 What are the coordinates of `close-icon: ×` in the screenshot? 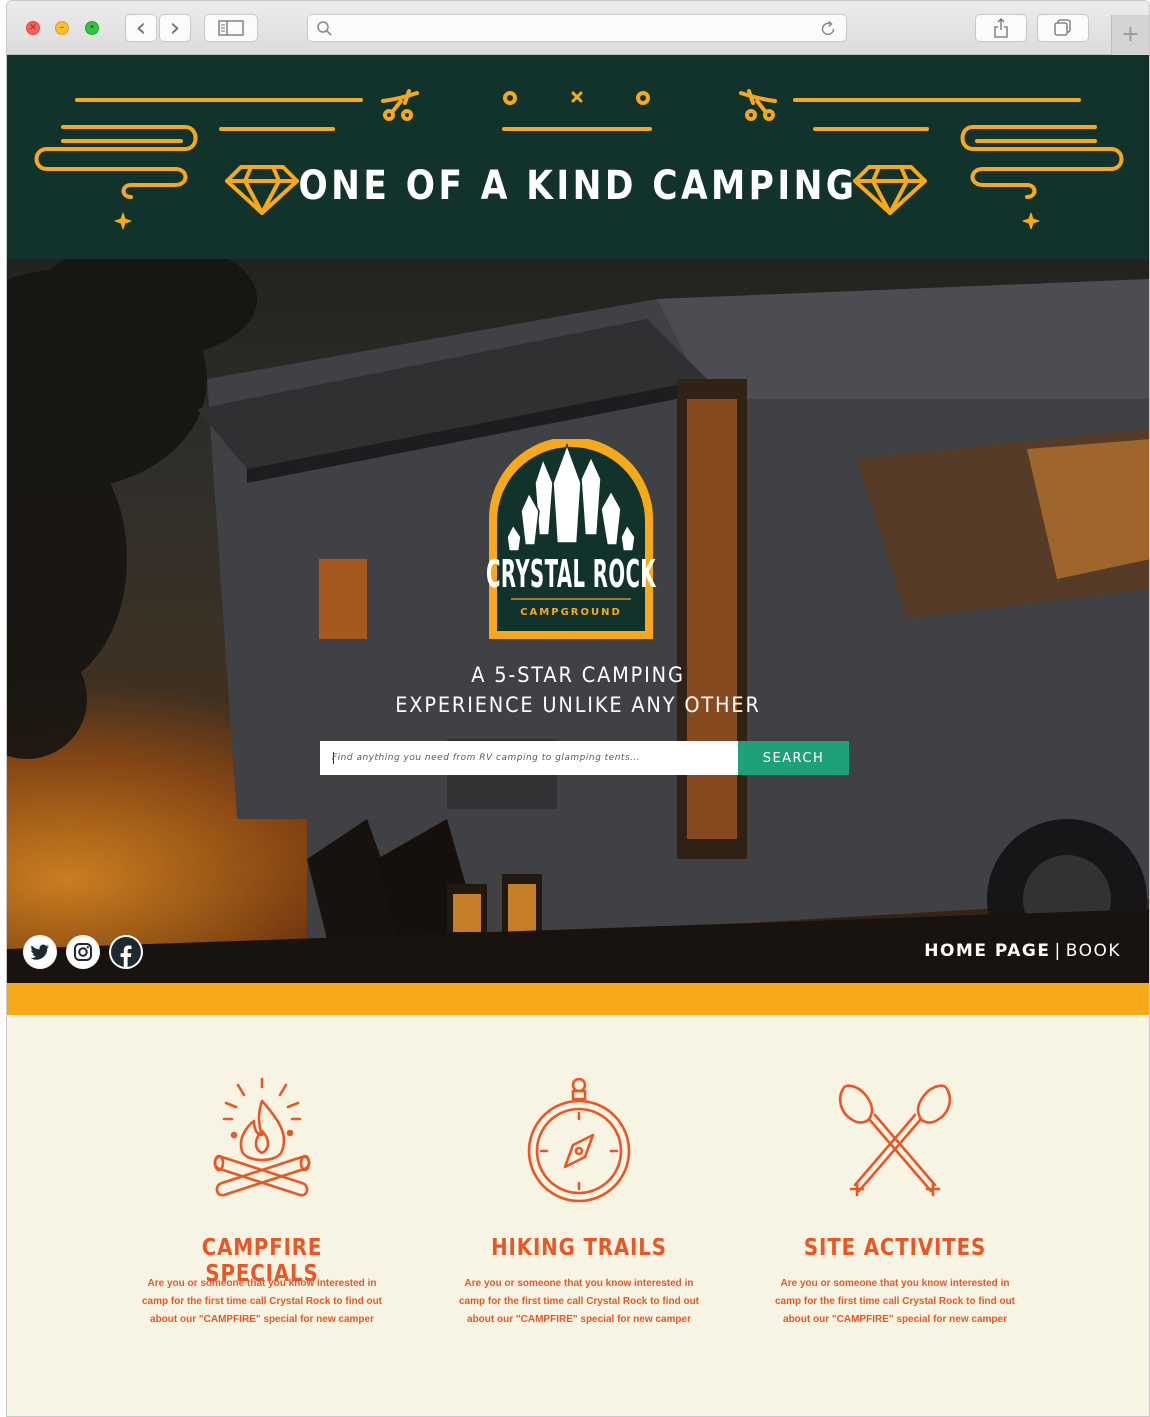 It's located at (33, 27).